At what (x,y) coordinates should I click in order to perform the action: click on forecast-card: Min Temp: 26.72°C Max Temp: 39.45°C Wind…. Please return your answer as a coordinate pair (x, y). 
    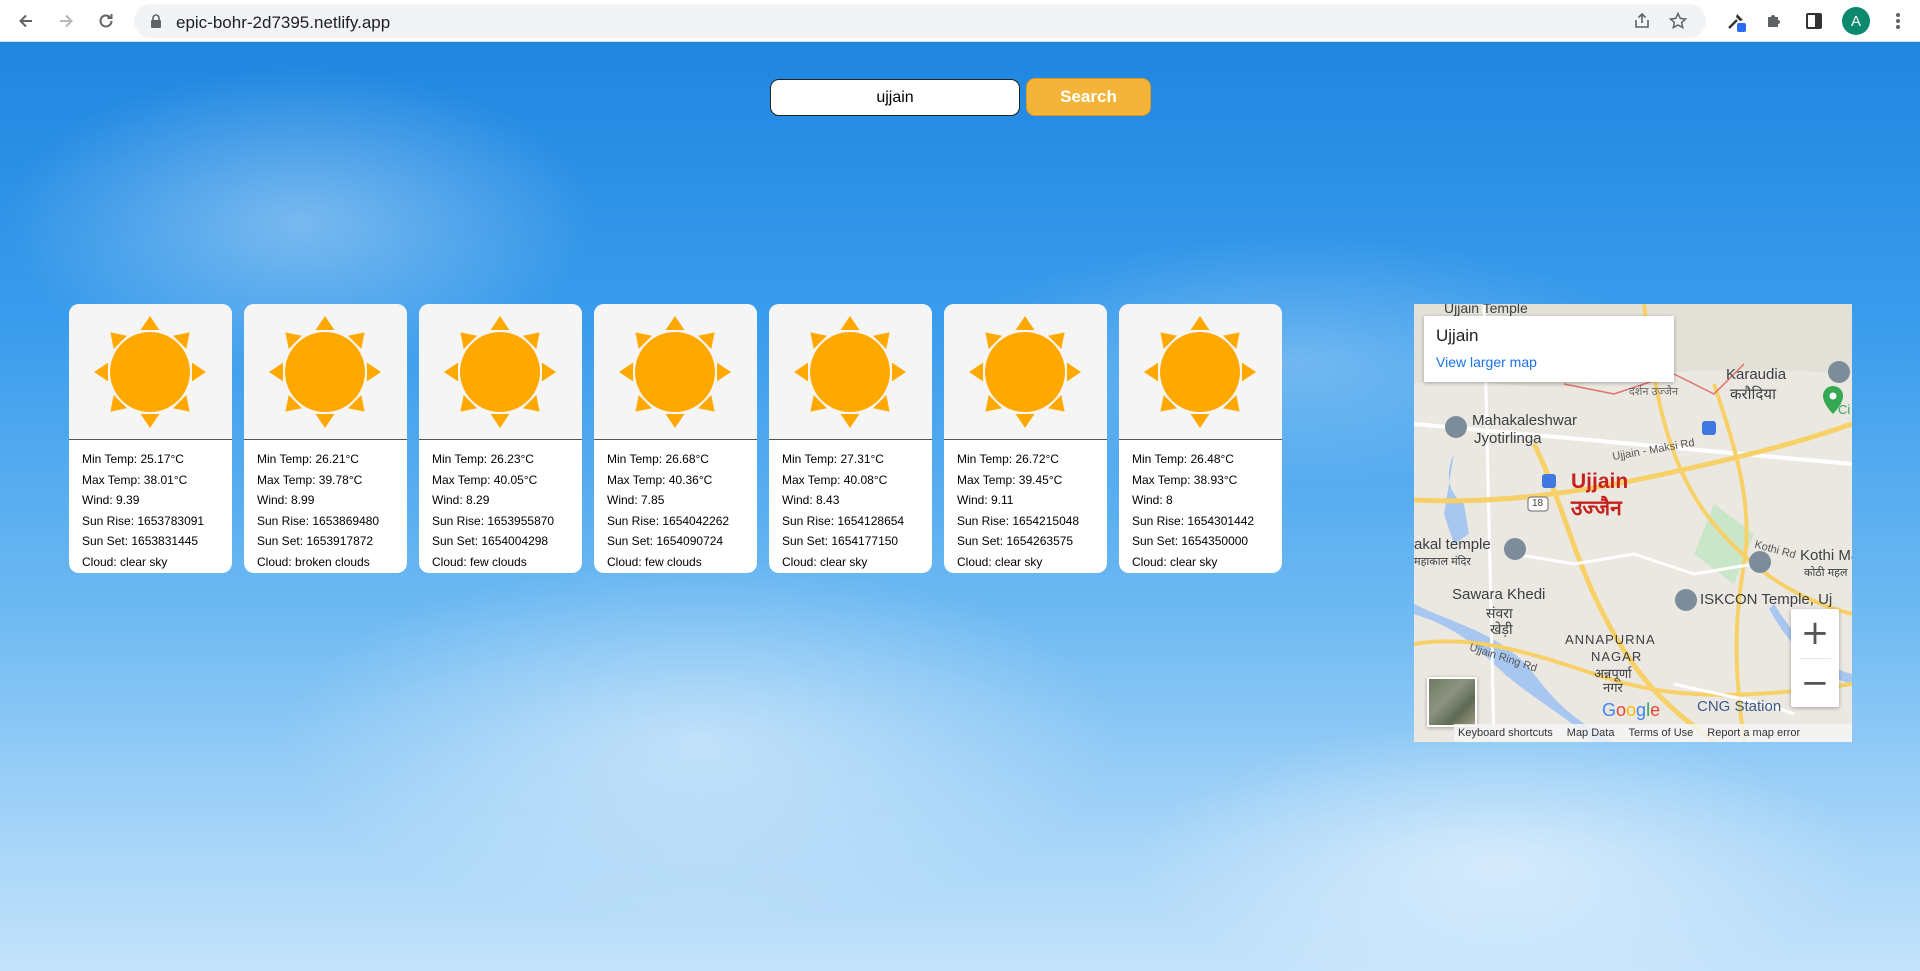
    Looking at the image, I should click on (1025, 438).